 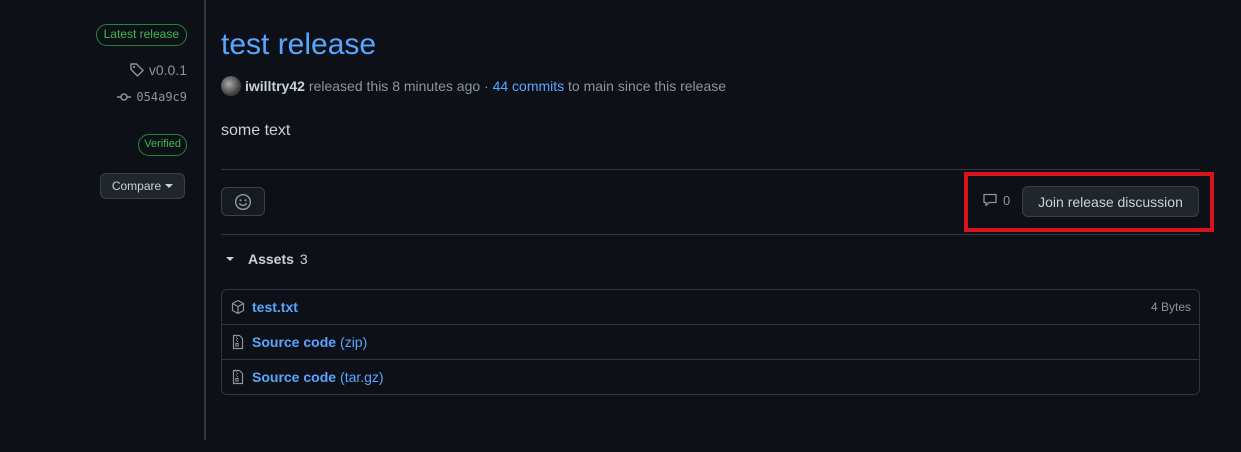 I want to click on assets-count: 3, so click(x=303, y=259).